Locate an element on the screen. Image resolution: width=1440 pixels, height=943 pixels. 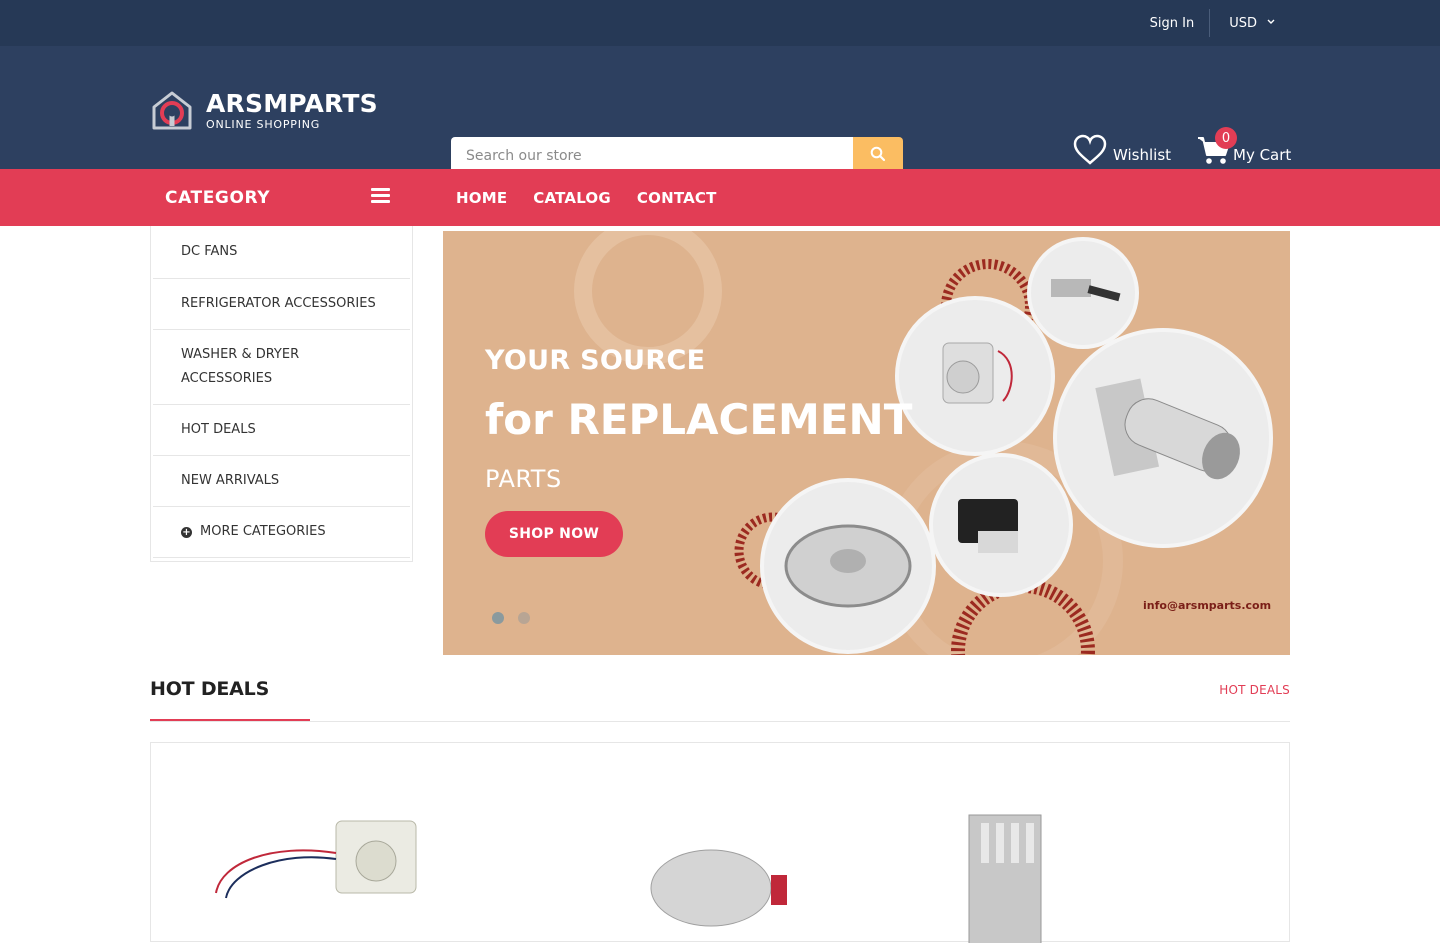
brand-name: ARSMPARTS is located at coordinates (292, 103).